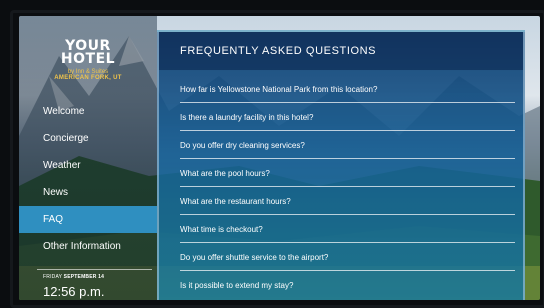 Image resolution: width=544 pixels, height=308 pixels. Describe the element at coordinates (347, 230) in the screenshot. I see `faq-item: What time is checkout?` at that location.